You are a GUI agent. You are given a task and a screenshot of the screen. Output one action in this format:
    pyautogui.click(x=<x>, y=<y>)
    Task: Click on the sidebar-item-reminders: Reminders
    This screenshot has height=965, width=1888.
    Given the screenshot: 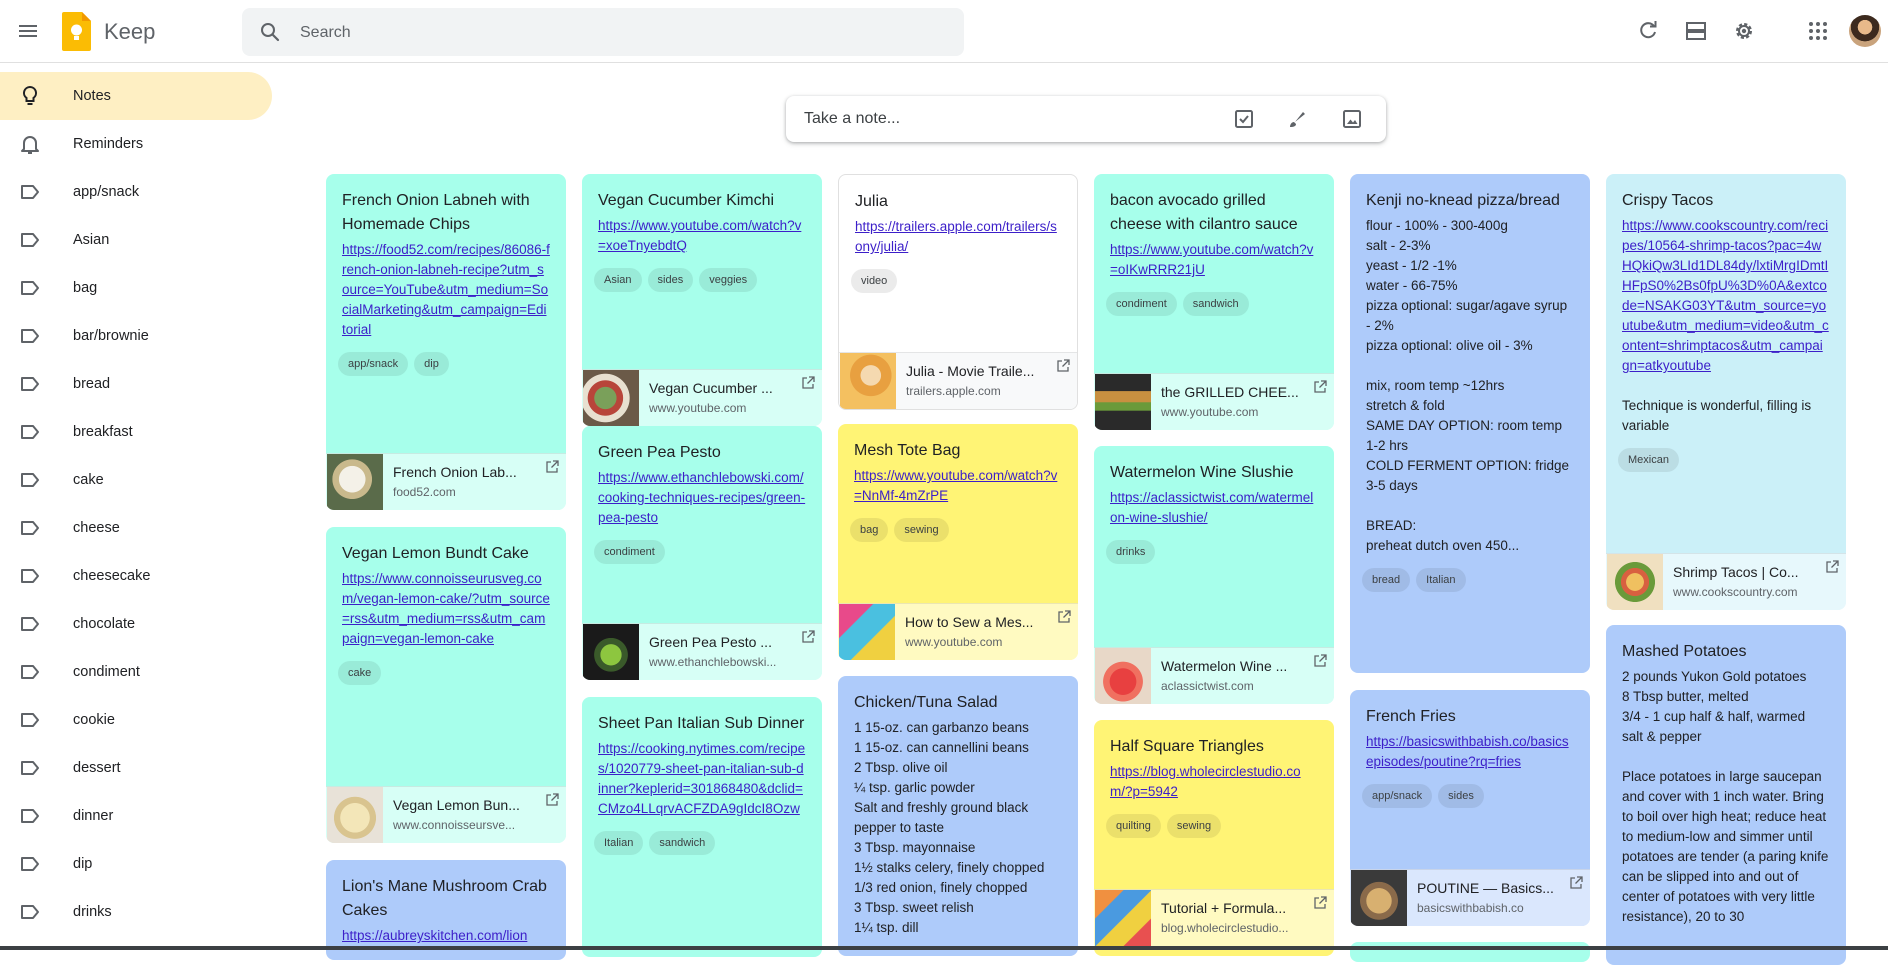 What is the action you would take?
    pyautogui.click(x=136, y=144)
    